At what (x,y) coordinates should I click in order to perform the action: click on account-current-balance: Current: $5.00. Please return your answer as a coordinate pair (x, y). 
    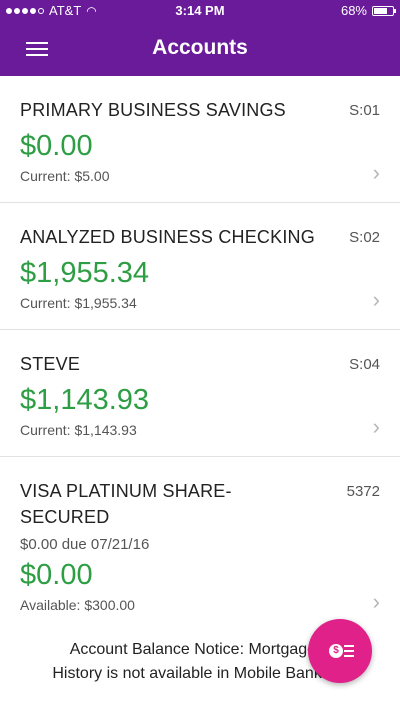
    Looking at the image, I should click on (65, 176).